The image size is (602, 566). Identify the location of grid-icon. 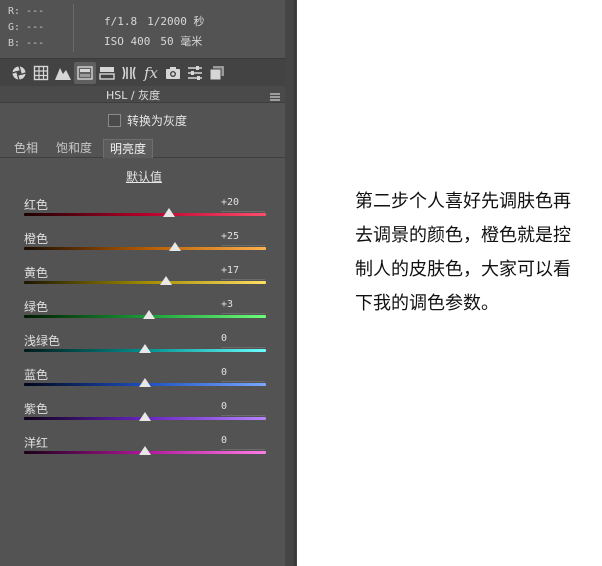
(41, 73).